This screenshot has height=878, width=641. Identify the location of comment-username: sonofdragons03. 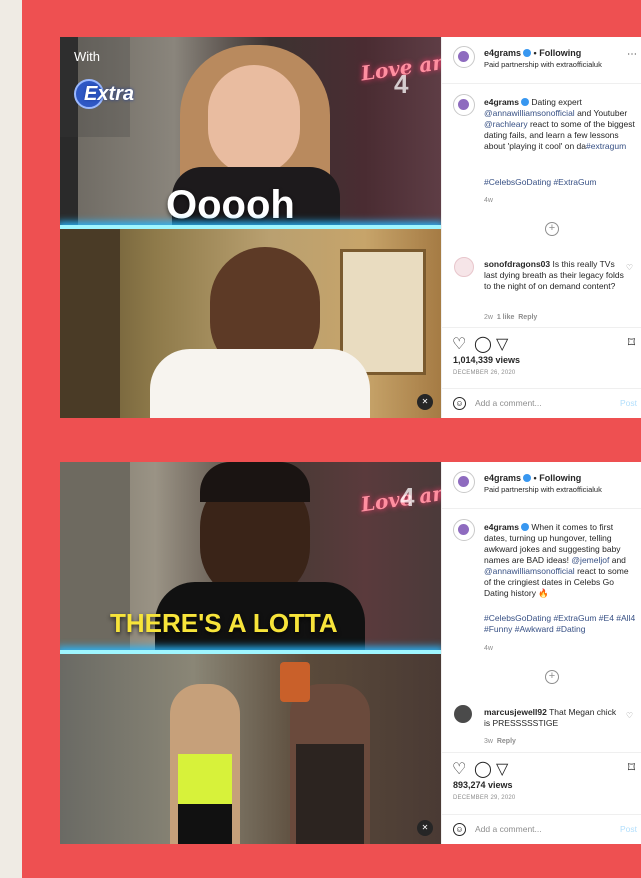
(517, 264).